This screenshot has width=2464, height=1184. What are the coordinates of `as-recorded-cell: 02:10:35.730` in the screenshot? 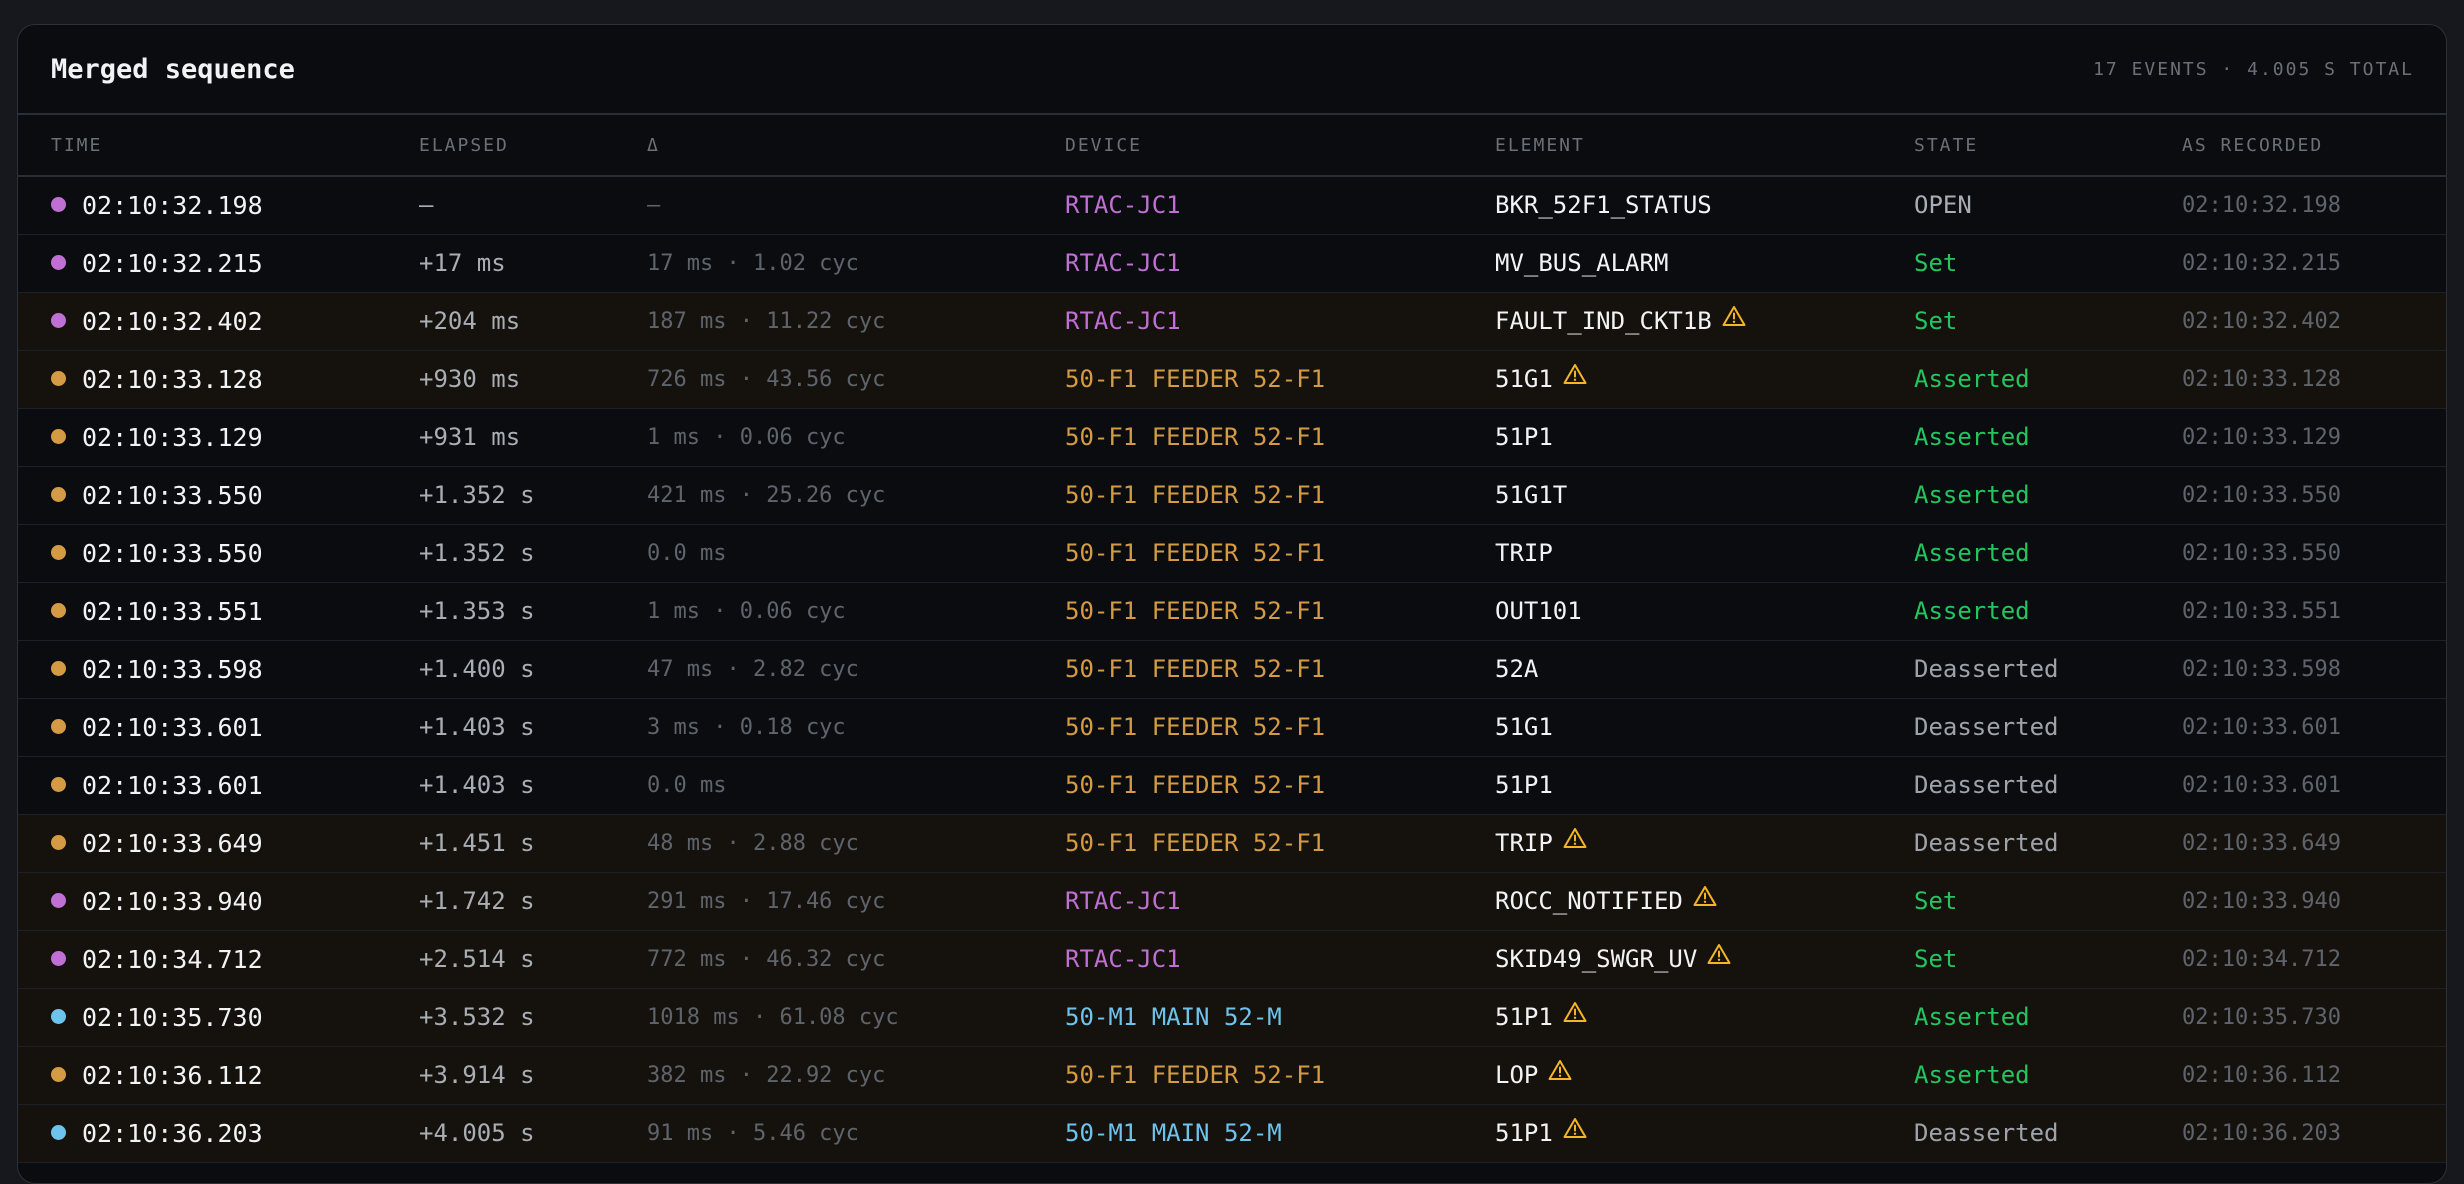 It's located at (2261, 1017).